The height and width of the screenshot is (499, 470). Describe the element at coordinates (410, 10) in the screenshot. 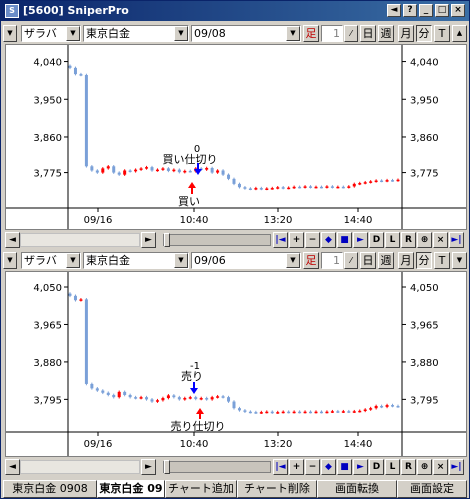

I see `help-button: ?` at that location.